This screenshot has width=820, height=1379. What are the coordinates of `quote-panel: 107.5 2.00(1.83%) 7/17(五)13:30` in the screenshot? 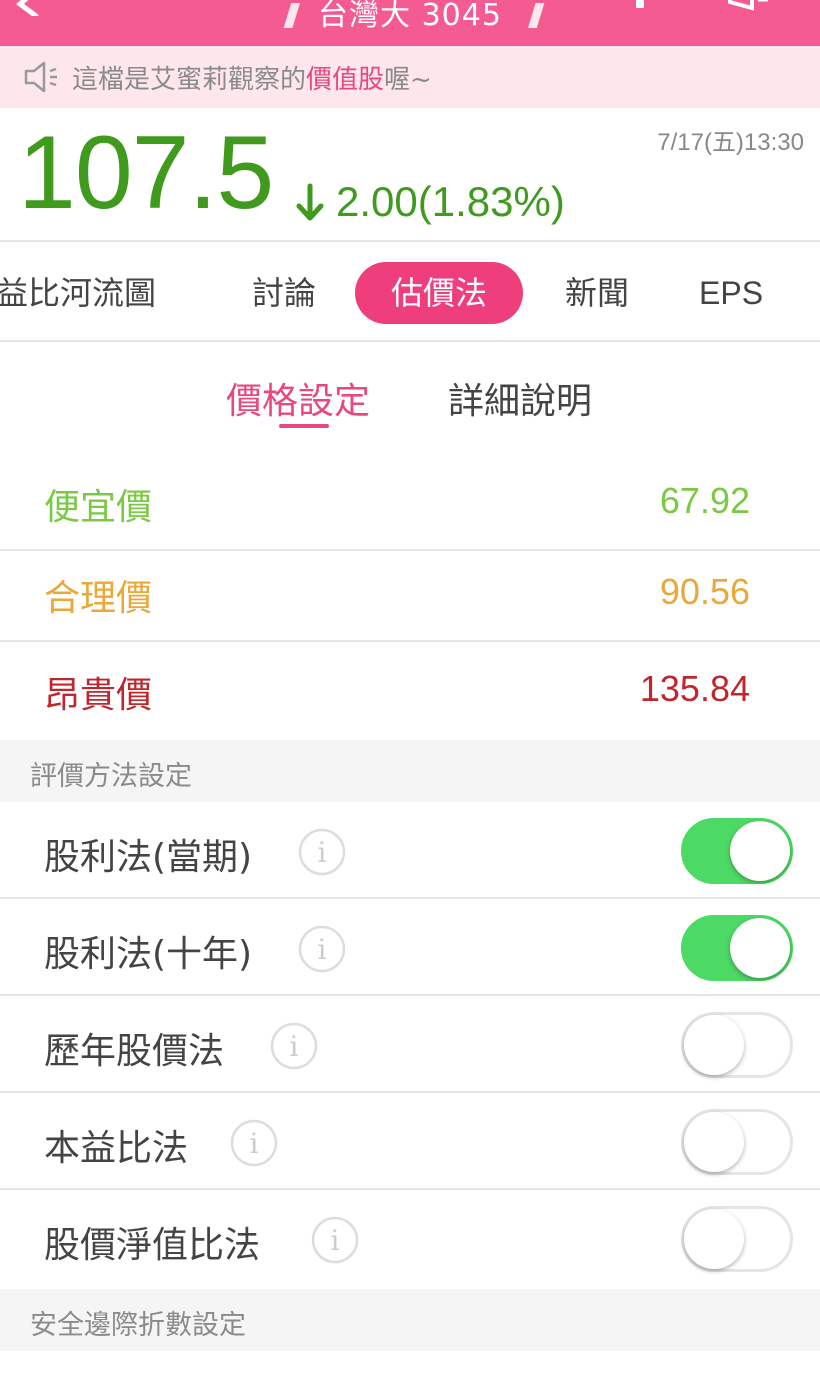 It's located at (410, 175).